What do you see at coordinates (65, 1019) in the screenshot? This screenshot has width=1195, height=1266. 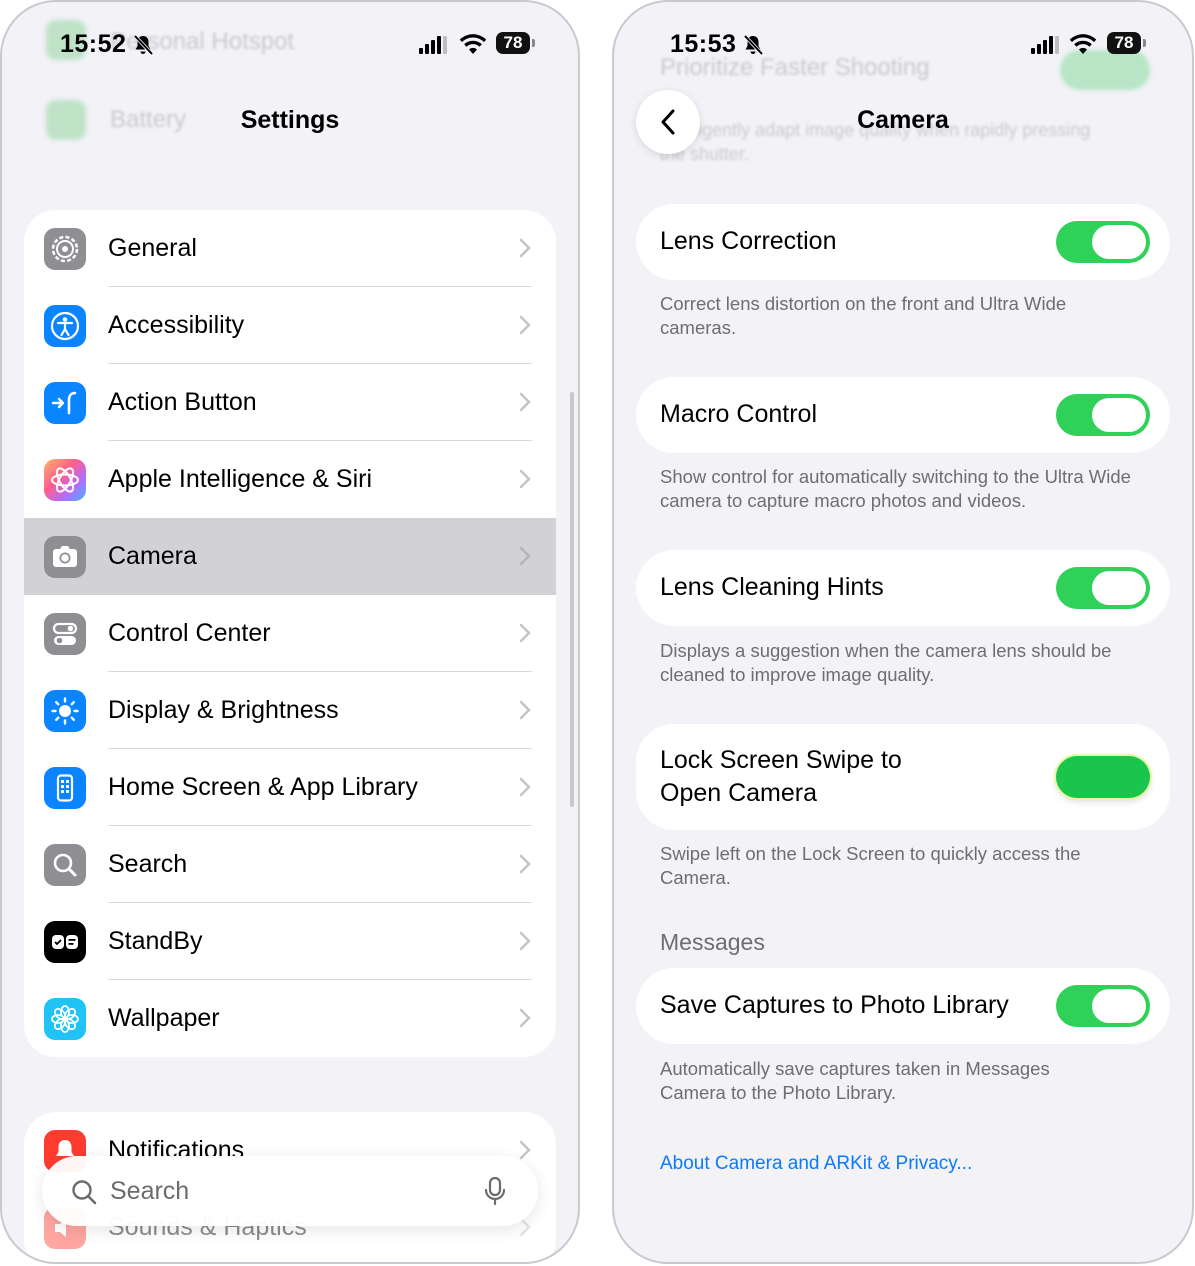 I see `flower-icon` at bounding box center [65, 1019].